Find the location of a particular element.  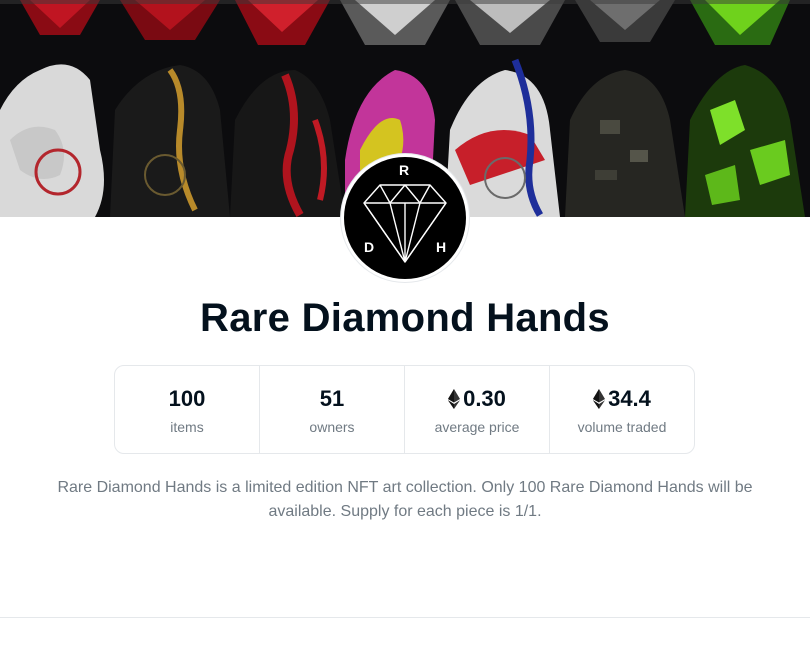

stat-items-value: 100 is located at coordinates (187, 399).